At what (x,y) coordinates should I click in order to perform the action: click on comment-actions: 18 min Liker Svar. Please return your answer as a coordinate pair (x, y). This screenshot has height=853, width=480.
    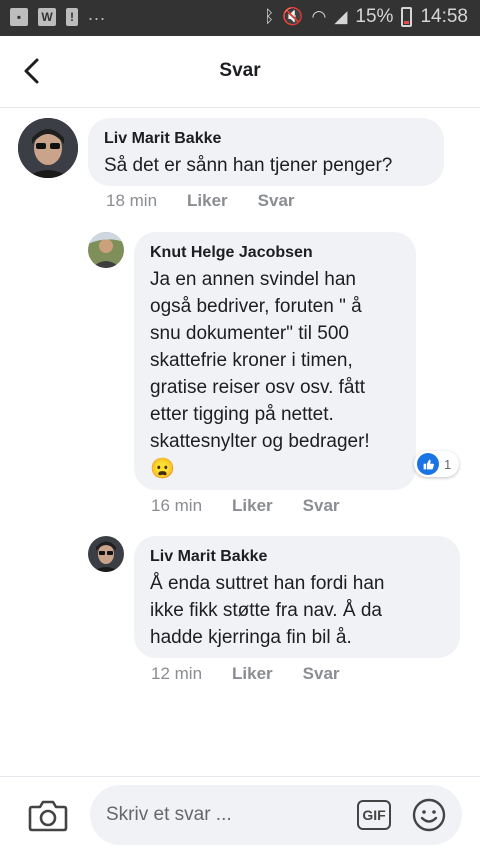
    Looking at the image, I should click on (200, 201).